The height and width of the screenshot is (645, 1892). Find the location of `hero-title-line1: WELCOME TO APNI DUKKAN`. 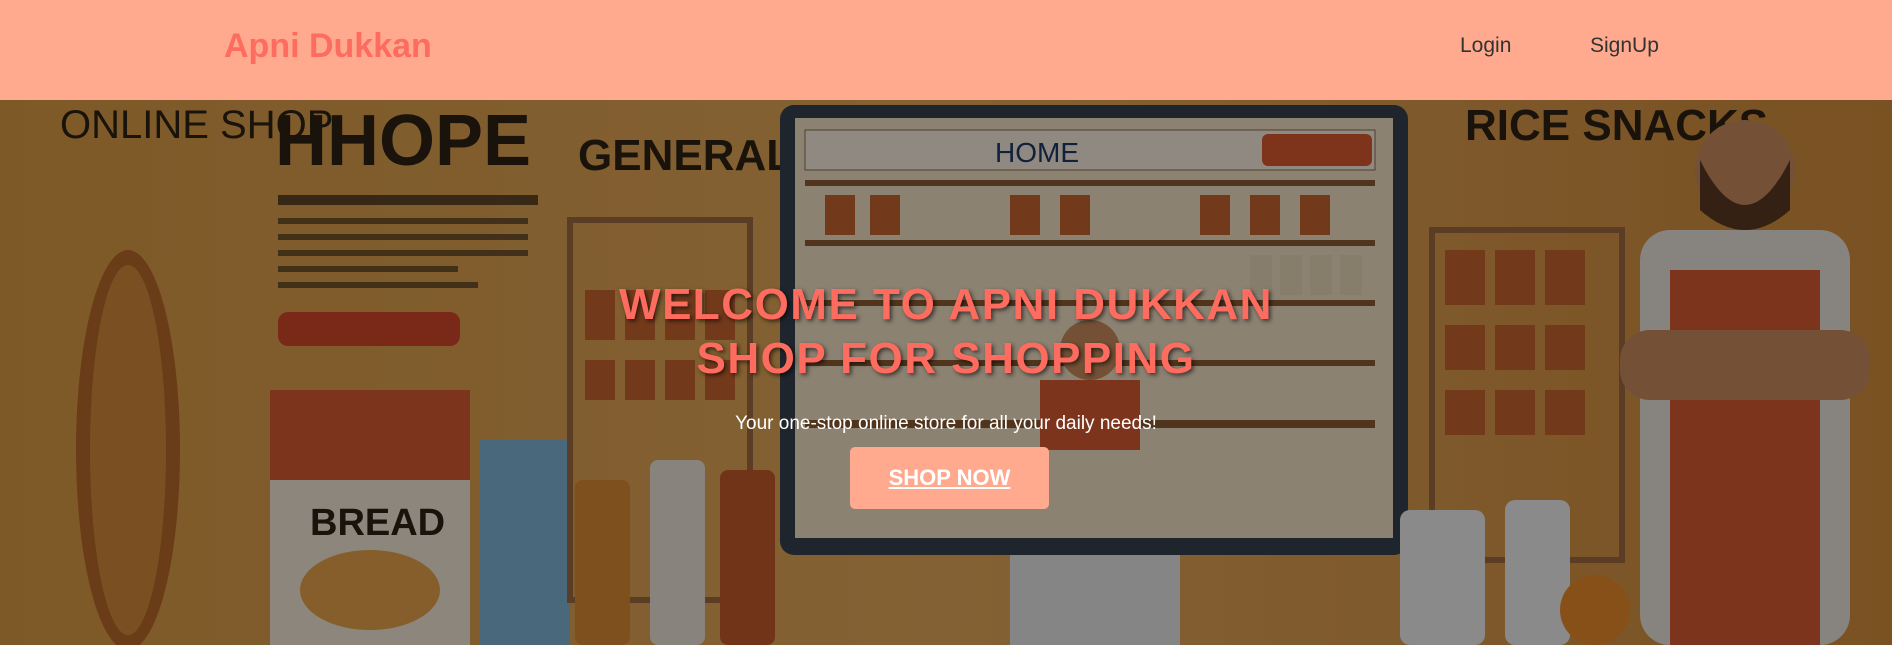

hero-title-line1: WELCOME TO APNI DUKKAN is located at coordinates (946, 304).